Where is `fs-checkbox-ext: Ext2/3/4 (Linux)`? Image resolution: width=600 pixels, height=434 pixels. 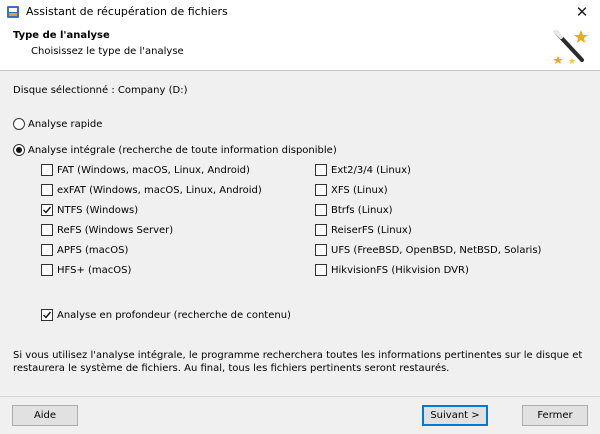 fs-checkbox-ext: Ext2/3/4 (Linux) is located at coordinates (363, 170).